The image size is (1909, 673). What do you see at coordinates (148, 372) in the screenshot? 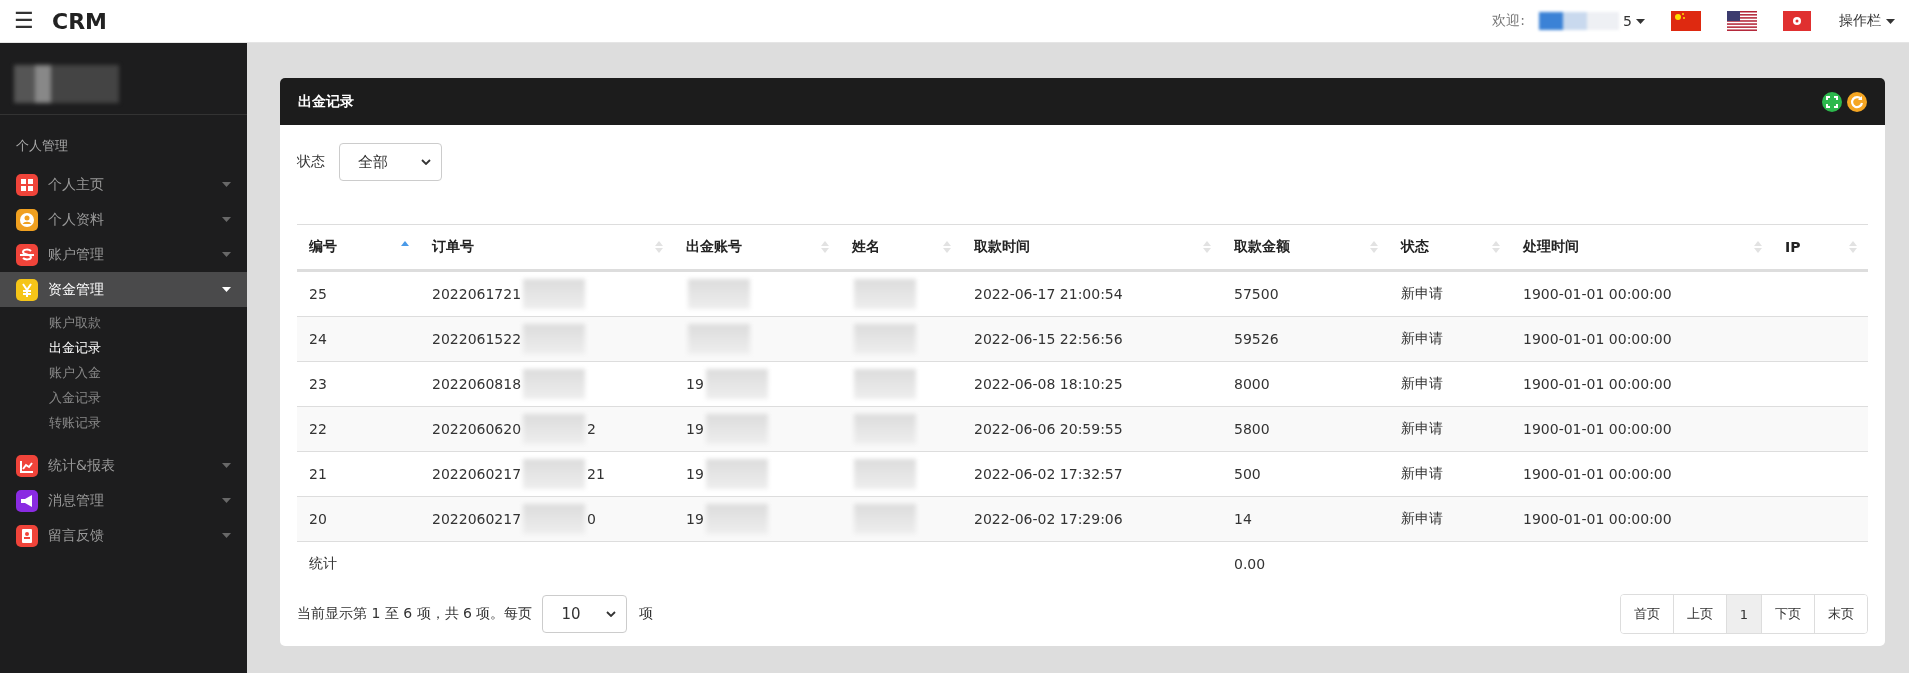
I see `submenu-item: 账户入金` at bounding box center [148, 372].